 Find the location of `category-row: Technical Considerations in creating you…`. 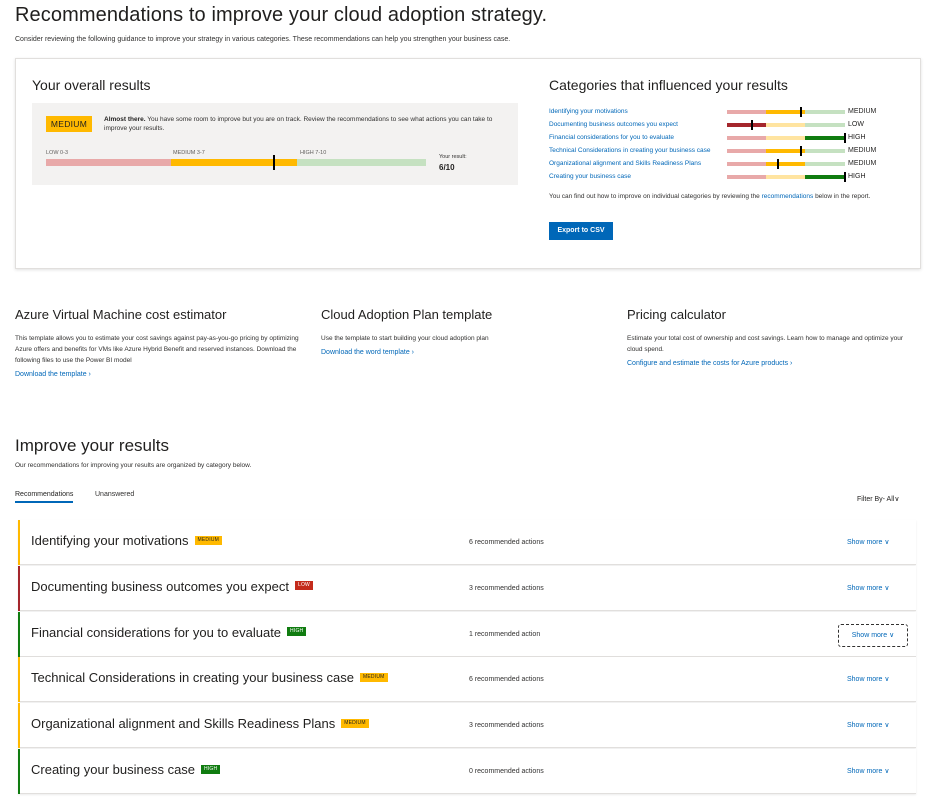

category-row: Technical Considerations in creating you… is located at coordinates (724, 152).